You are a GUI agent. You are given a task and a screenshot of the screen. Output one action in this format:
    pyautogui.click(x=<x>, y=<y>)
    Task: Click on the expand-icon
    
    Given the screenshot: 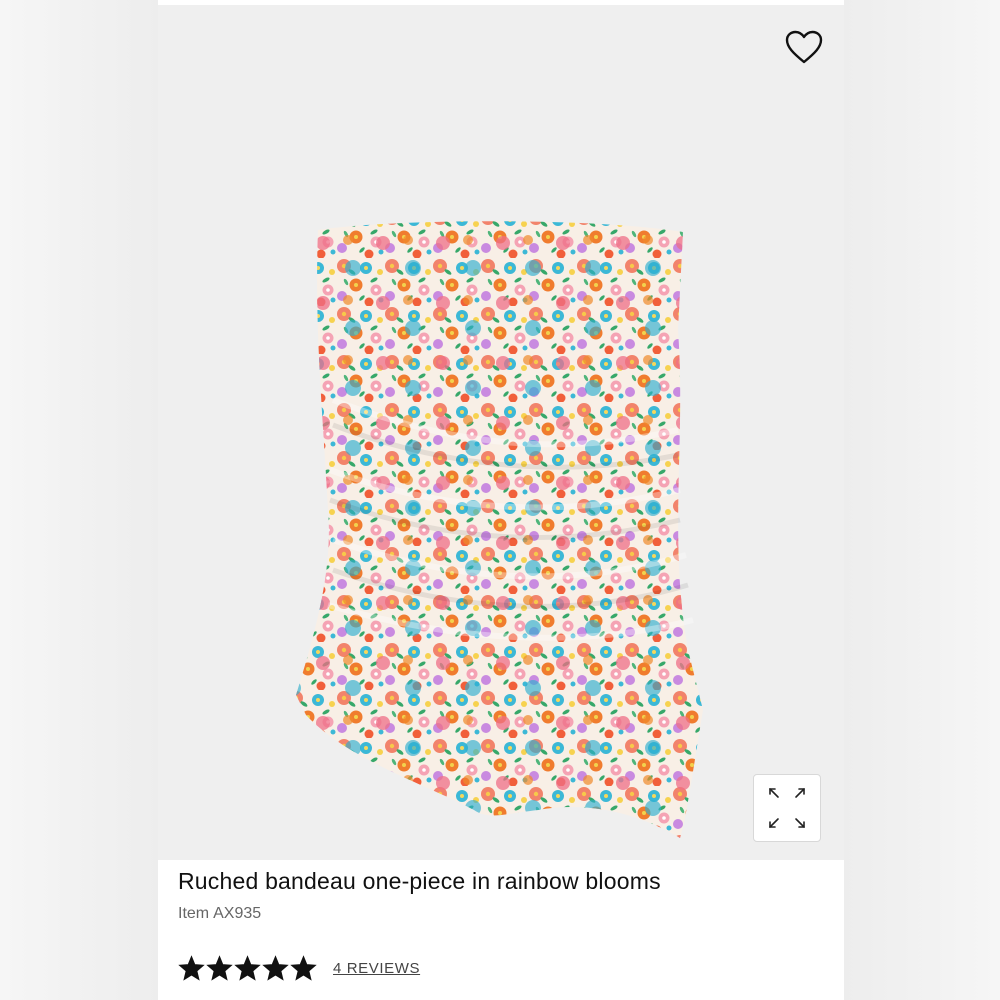 What is the action you would take?
    pyautogui.click(x=787, y=808)
    